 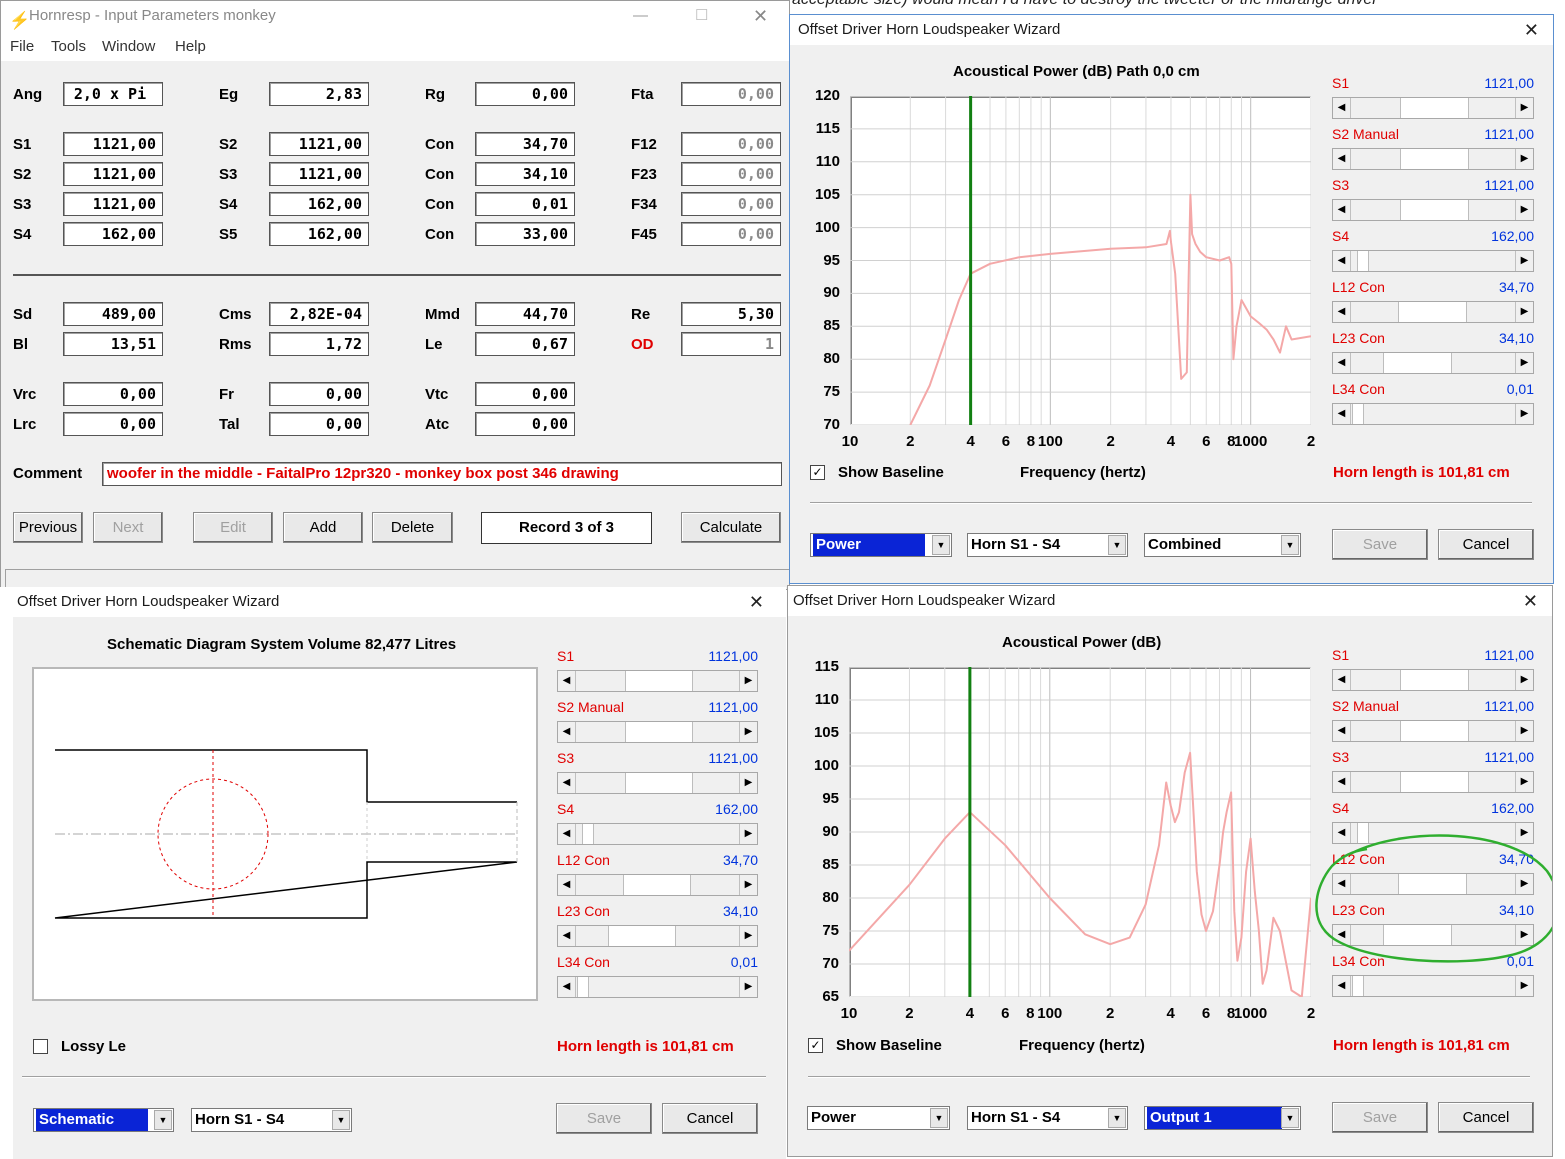 What do you see at coordinates (525, 174) in the screenshot?
I see `param-field: 34,10` at bounding box center [525, 174].